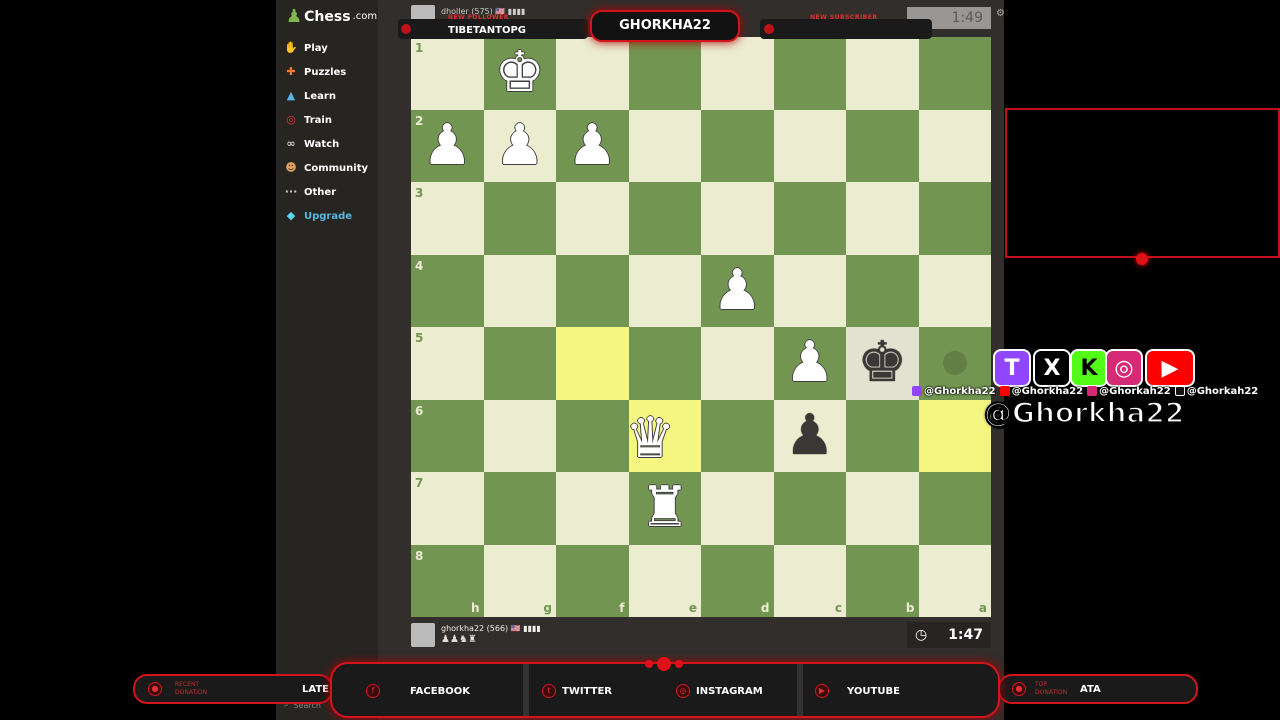 This screenshot has height=720, width=1280. What do you see at coordinates (692, 608) in the screenshot?
I see `file-label: e` at bounding box center [692, 608].